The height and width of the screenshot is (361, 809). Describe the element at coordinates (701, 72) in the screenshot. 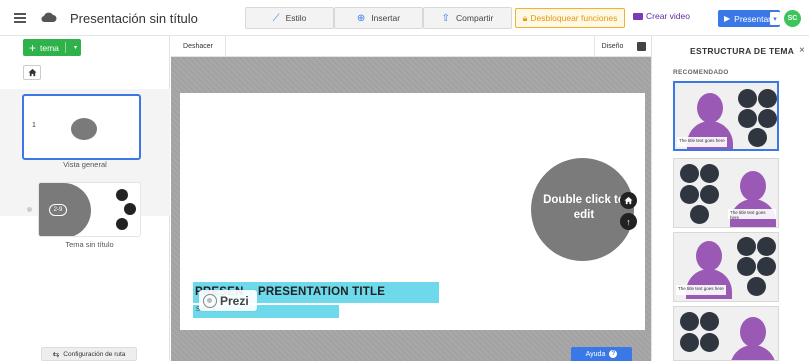

I see `recommended-label: RECOMENDADO` at that location.